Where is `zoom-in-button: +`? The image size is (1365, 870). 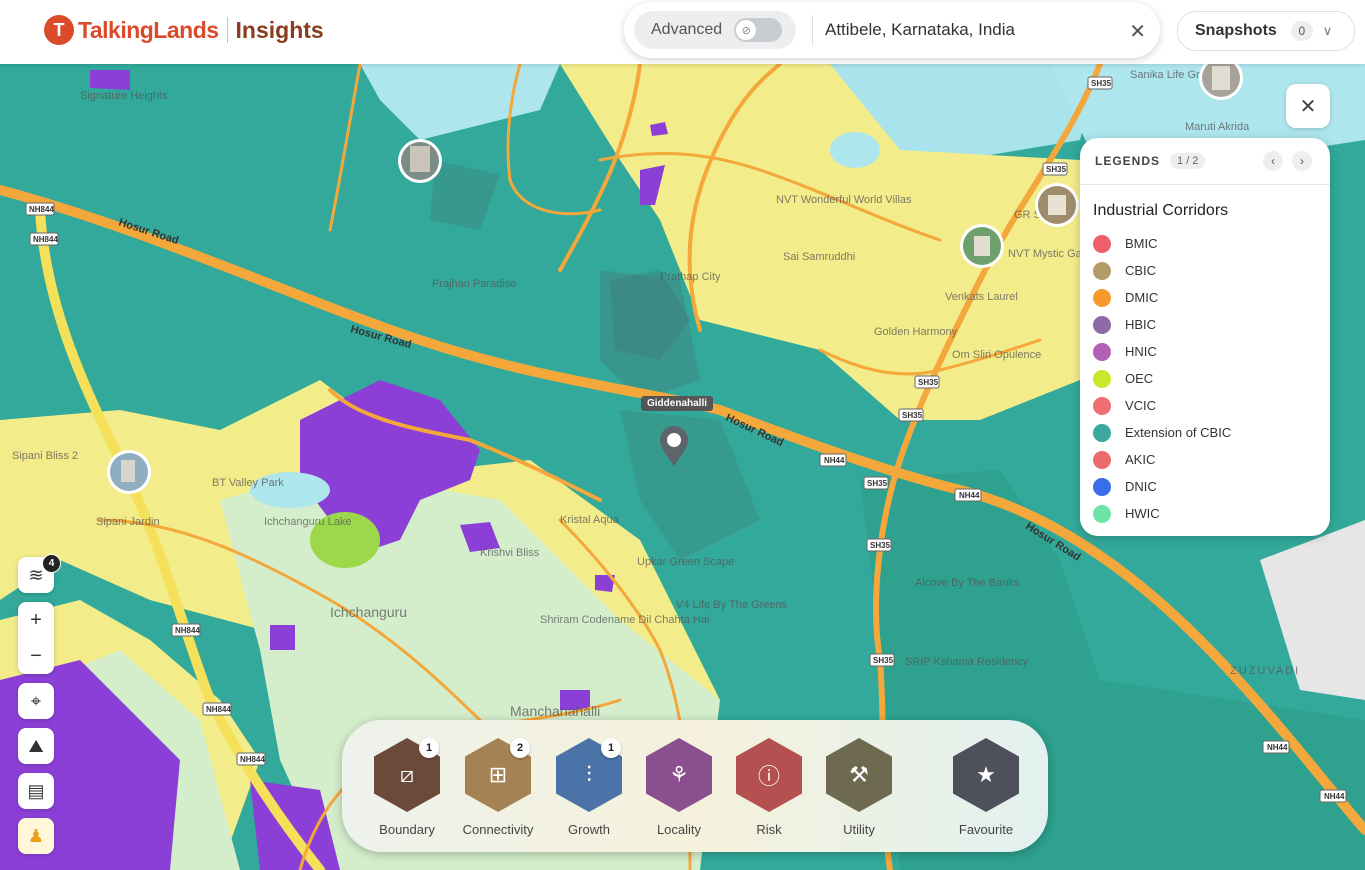 zoom-in-button: + is located at coordinates (36, 620).